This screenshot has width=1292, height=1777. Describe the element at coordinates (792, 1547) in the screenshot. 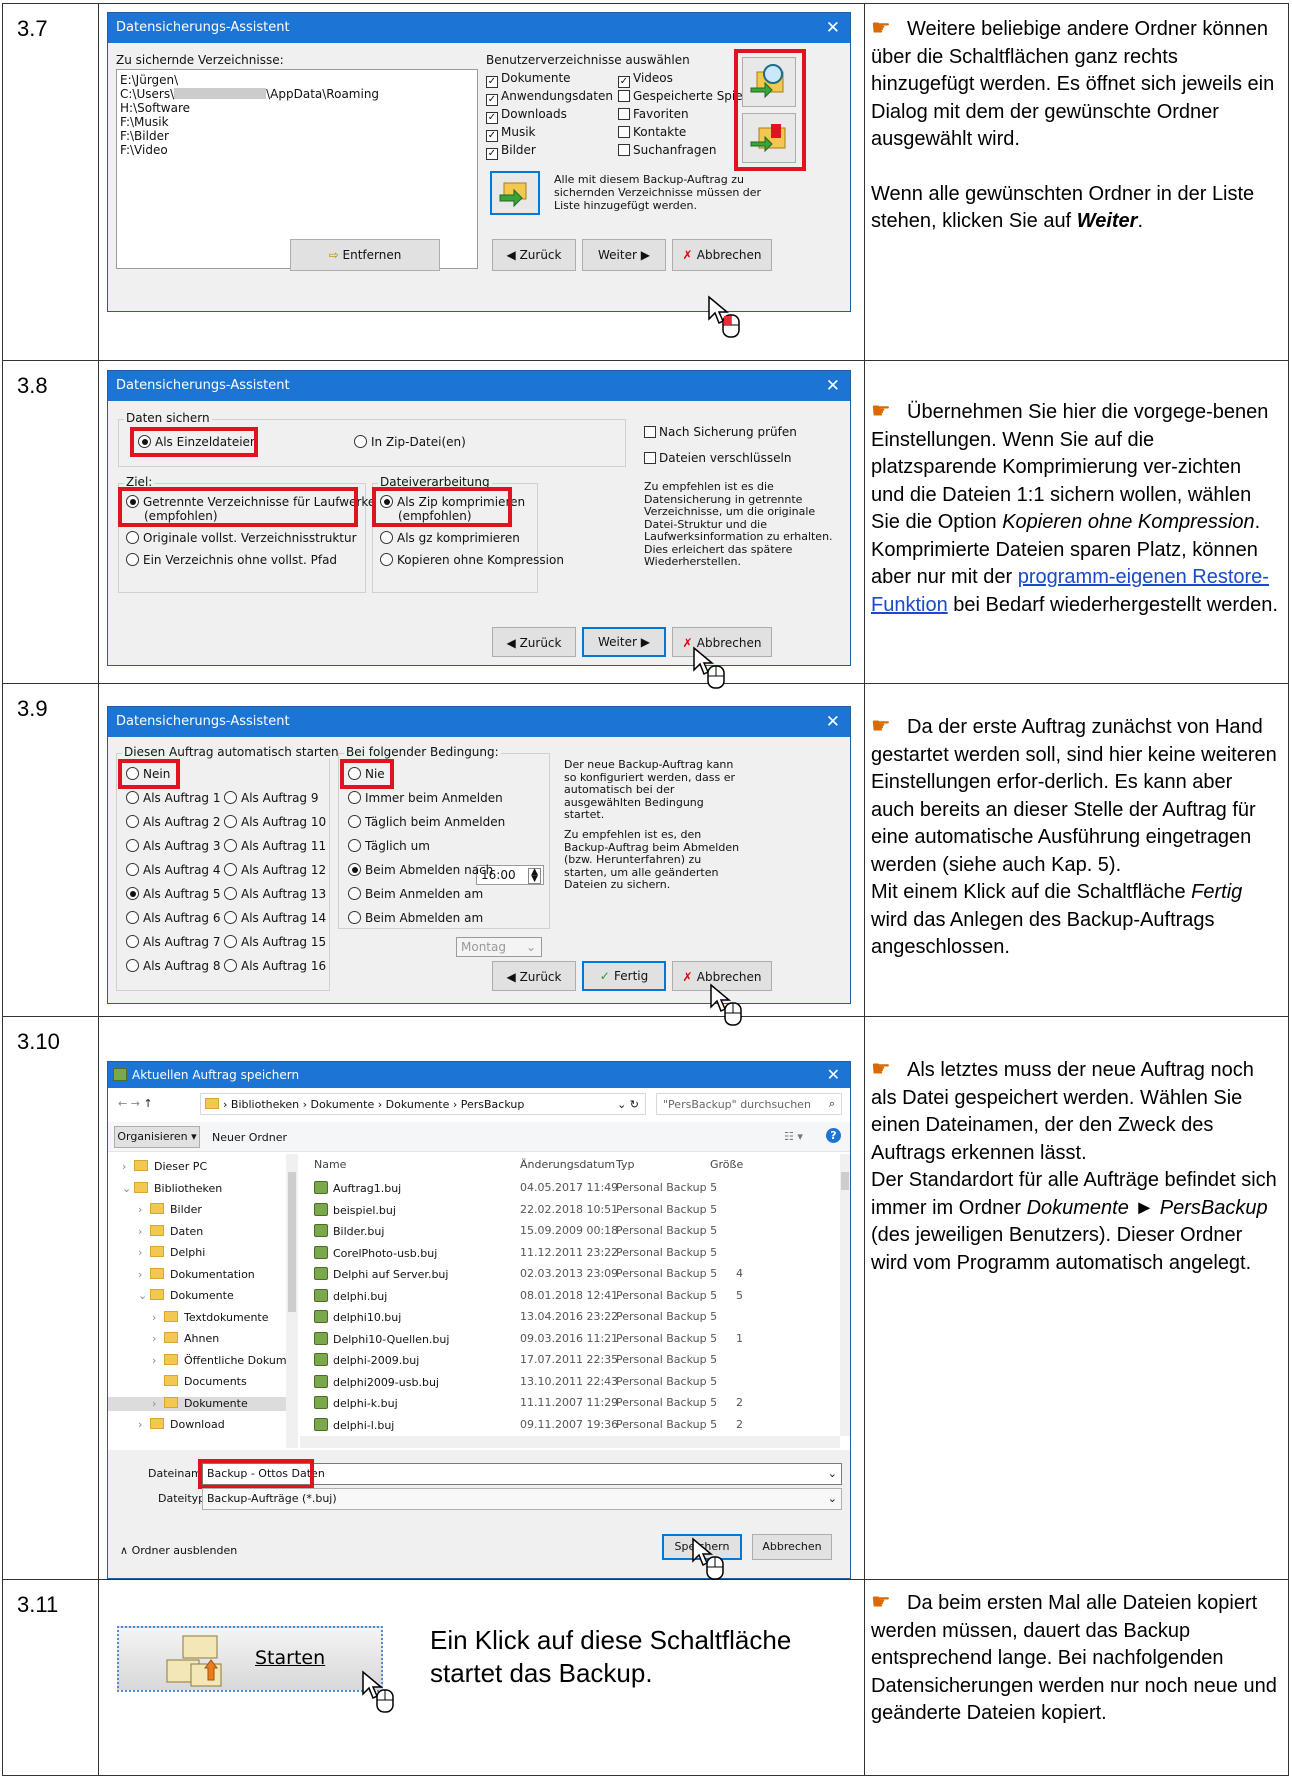

I see `cancel-button: Abbrechen` at that location.